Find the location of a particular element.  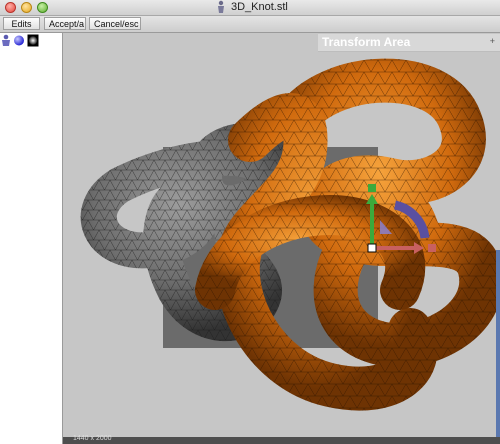

side-panel is located at coordinates (31, 238).